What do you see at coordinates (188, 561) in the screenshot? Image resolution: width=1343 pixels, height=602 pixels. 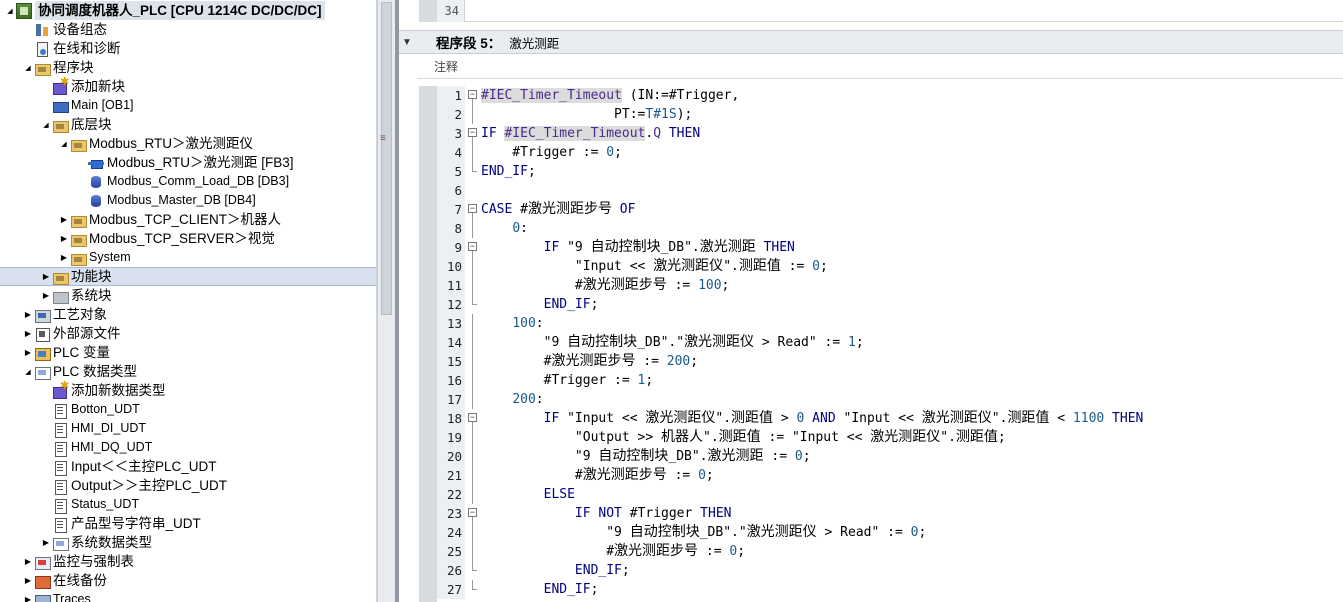 I see `tree-item: ▶ 监控与强制表` at bounding box center [188, 561].